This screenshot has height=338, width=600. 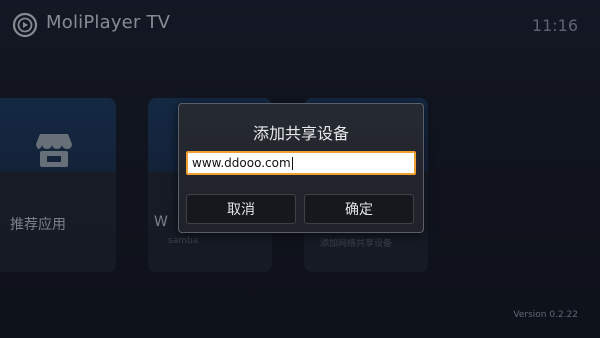 What do you see at coordinates (545, 315) in the screenshot?
I see `version-label: Version 0.2.22` at bounding box center [545, 315].